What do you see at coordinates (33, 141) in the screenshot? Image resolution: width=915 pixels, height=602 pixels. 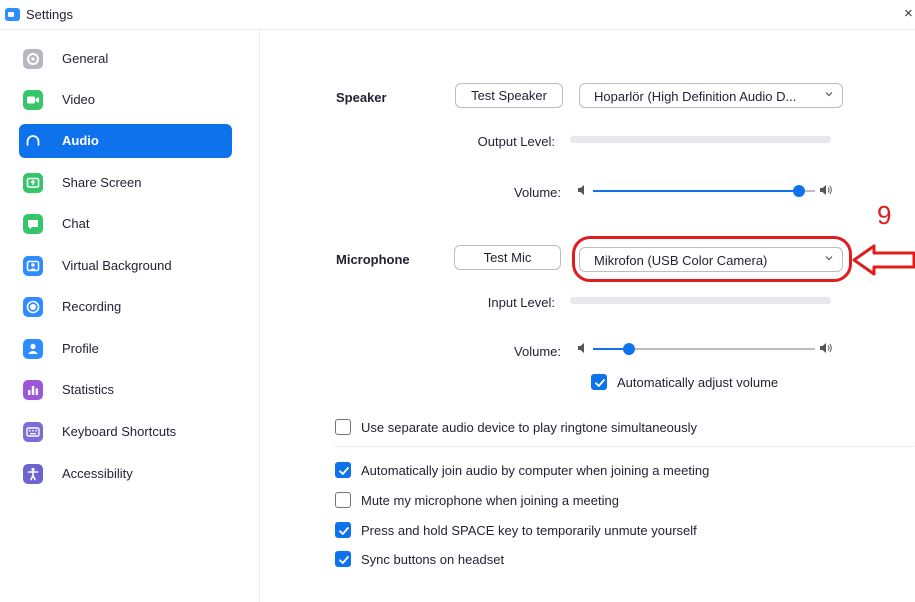 I see `headphones-icon` at bounding box center [33, 141].